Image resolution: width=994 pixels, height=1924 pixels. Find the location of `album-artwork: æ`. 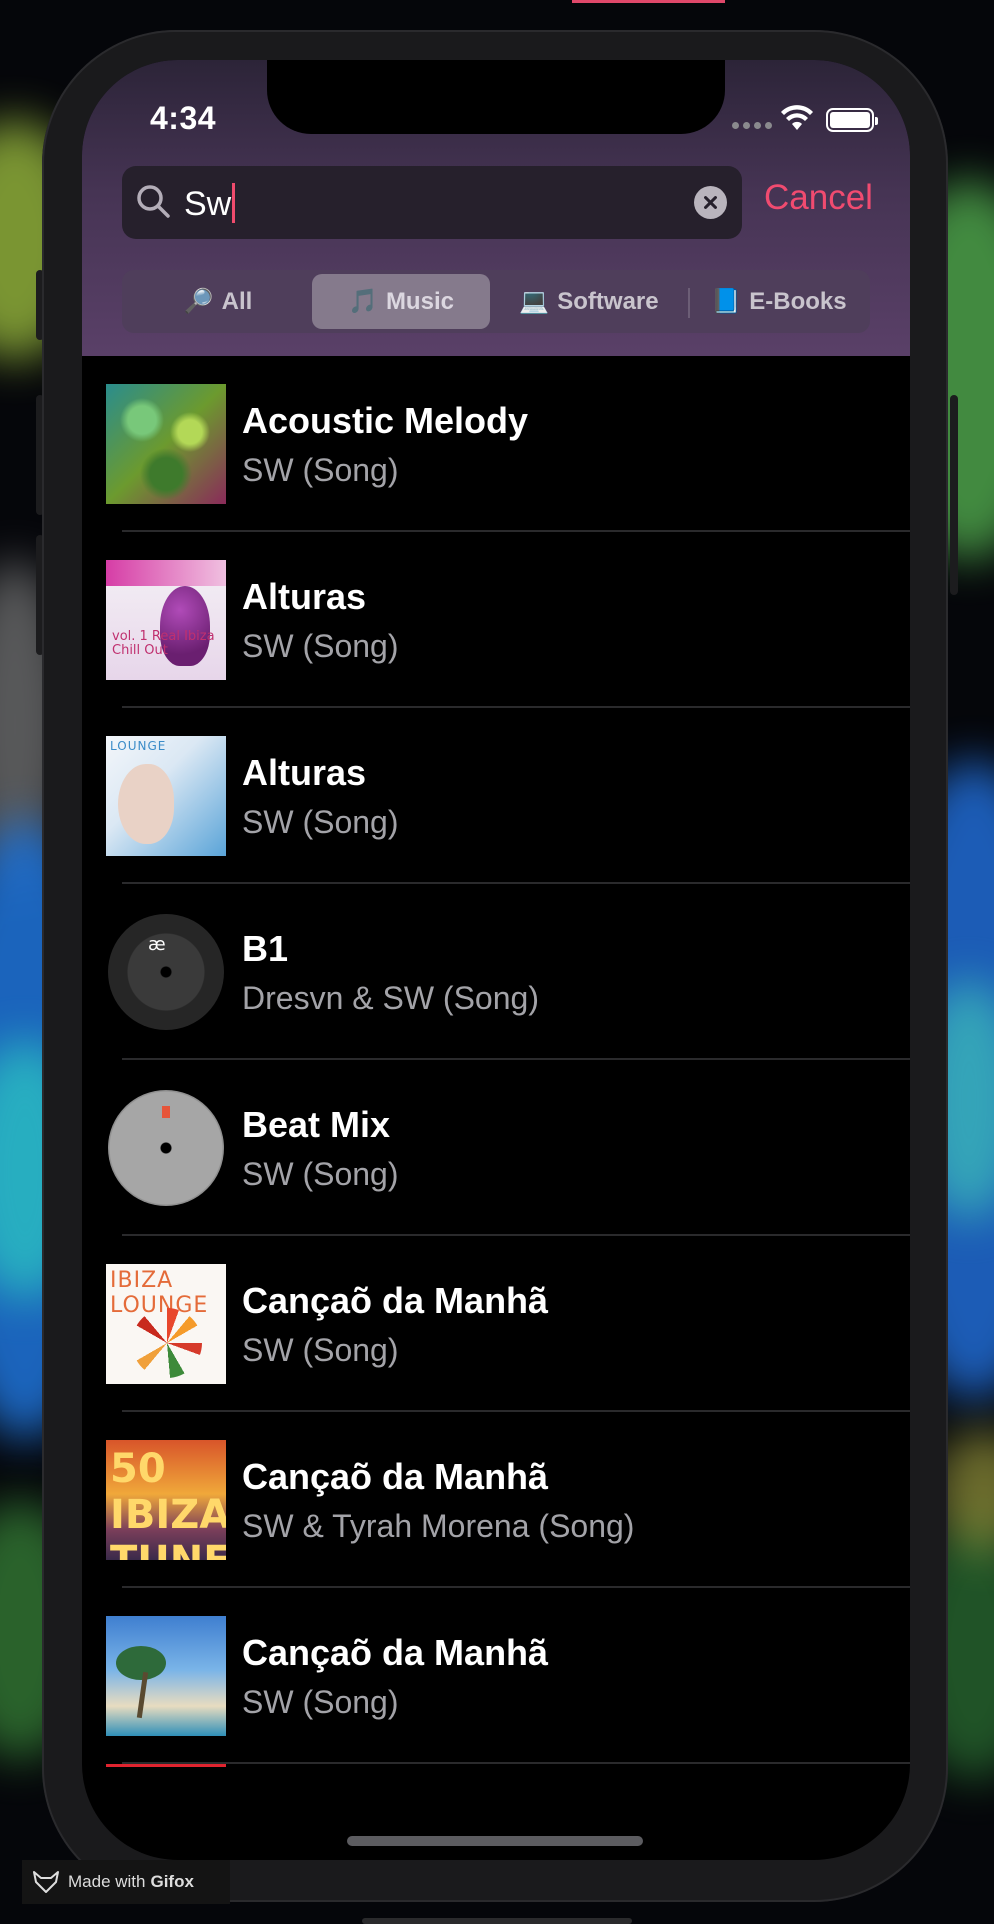

album-artwork: æ is located at coordinates (166, 972).